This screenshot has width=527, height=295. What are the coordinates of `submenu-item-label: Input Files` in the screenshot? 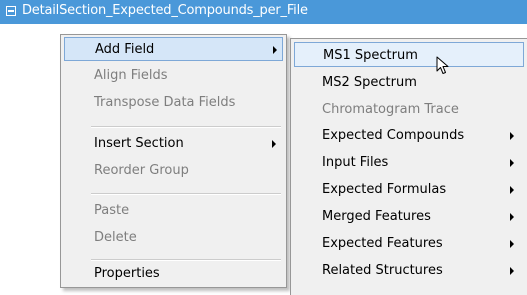 It's located at (355, 162).